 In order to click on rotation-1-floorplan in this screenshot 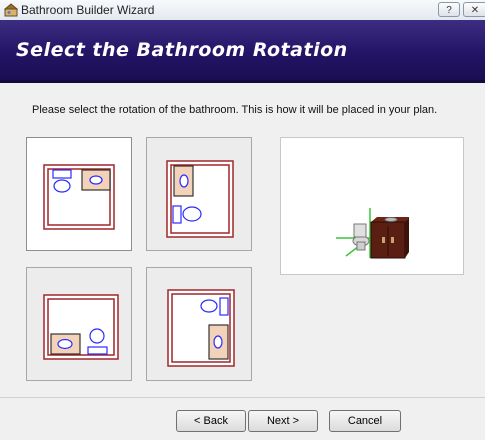, I will do `click(79, 197)`.